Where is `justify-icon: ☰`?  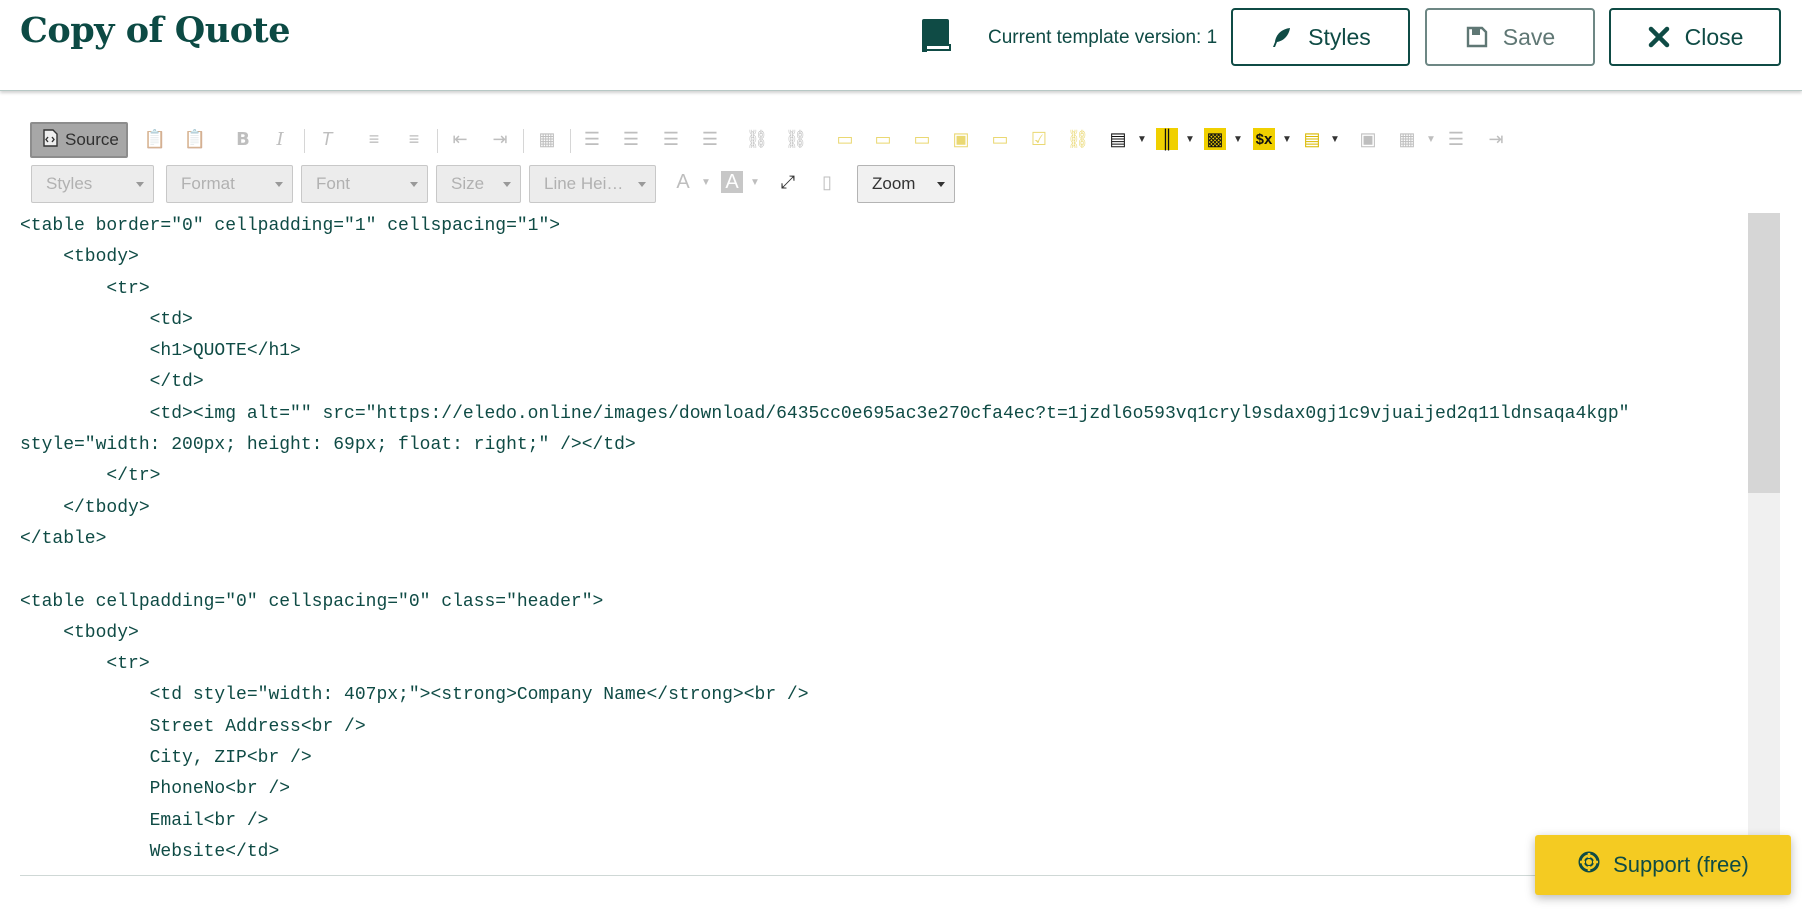
justify-icon: ☰ is located at coordinates (710, 139).